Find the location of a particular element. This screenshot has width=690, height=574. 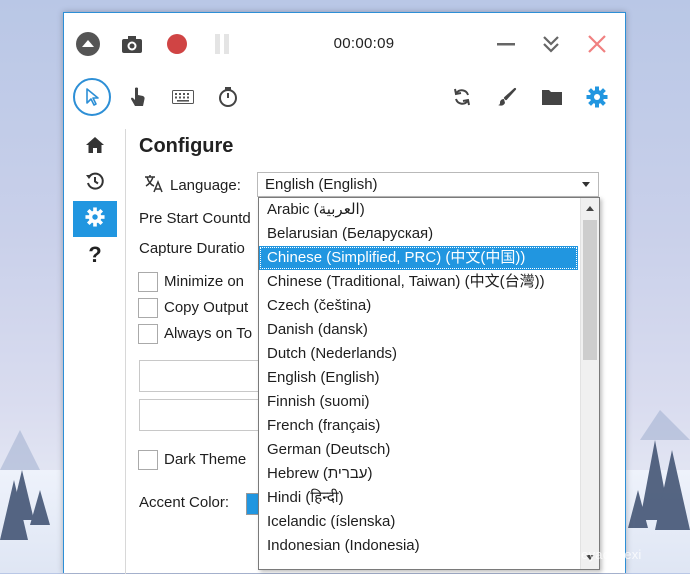

folder-icon is located at coordinates (552, 97).